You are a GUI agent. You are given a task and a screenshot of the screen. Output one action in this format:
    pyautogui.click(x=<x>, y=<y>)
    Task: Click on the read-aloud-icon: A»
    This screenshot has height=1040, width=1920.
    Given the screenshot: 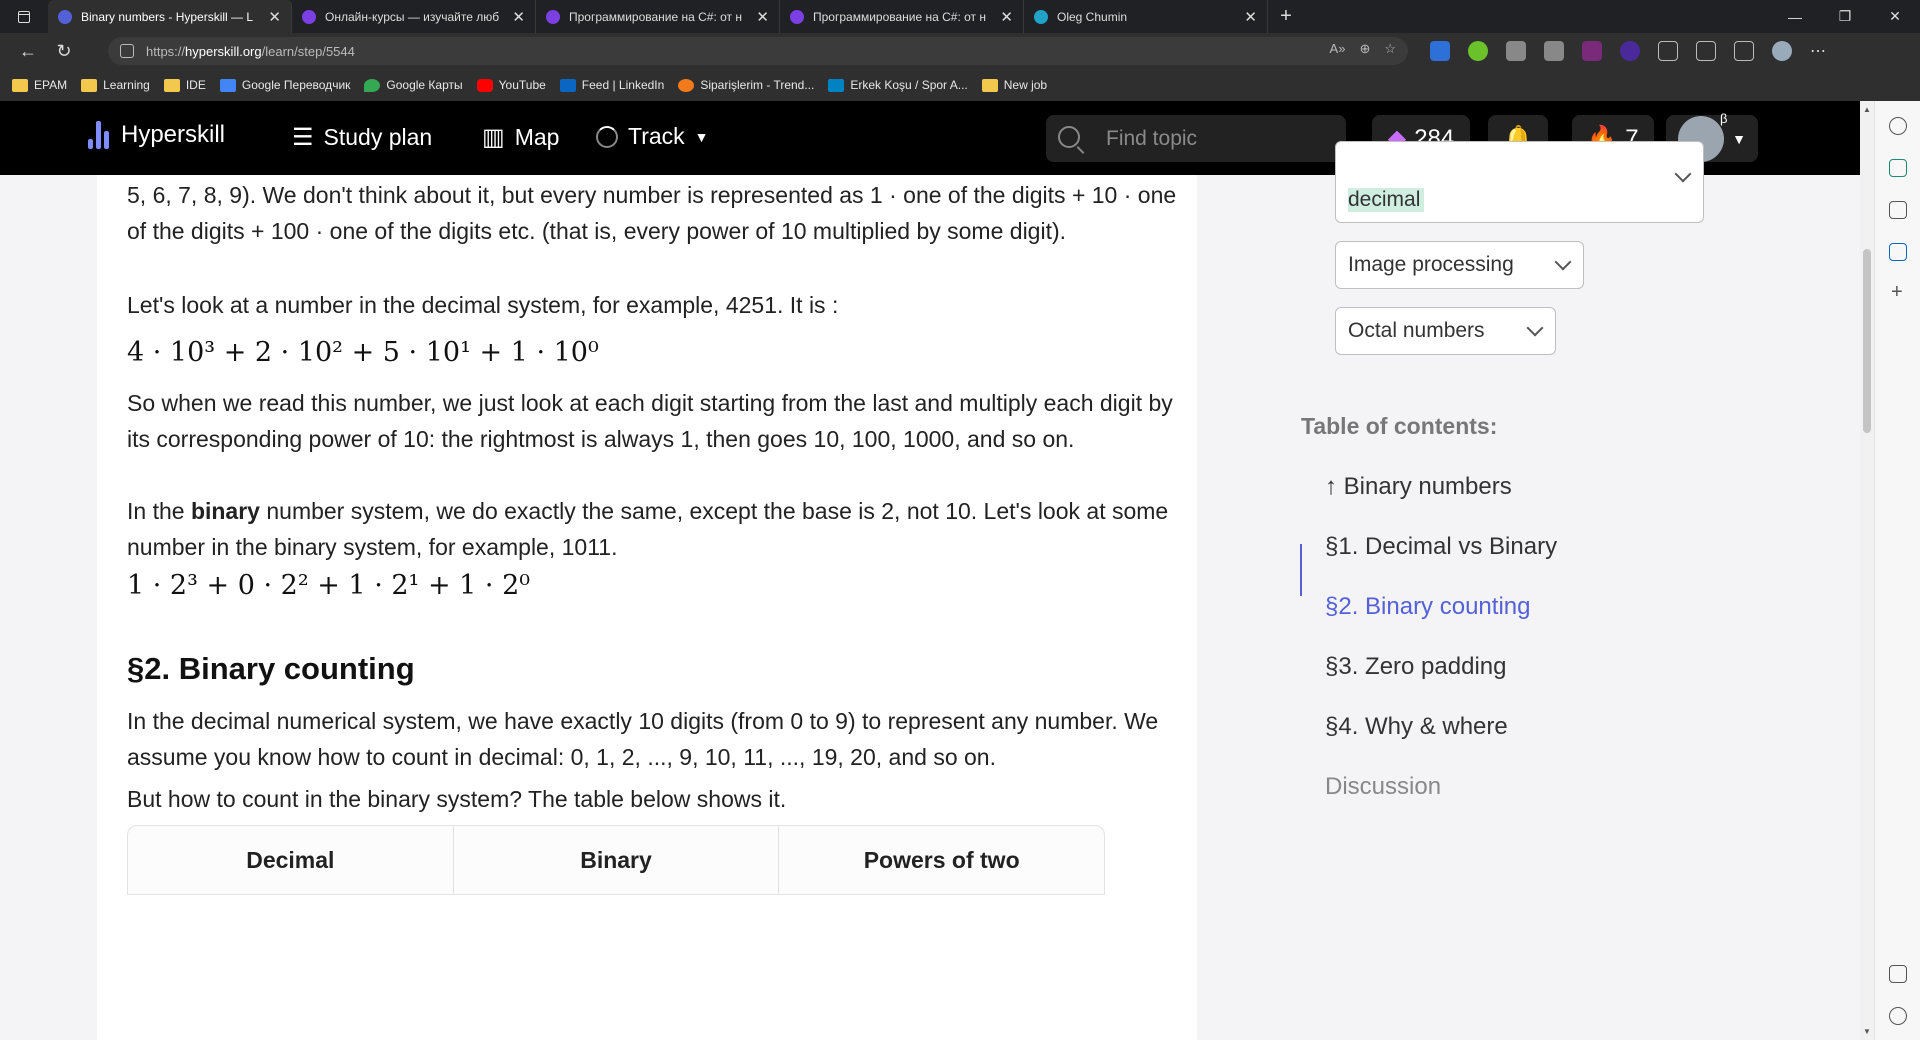 What is the action you would take?
    pyautogui.click(x=1338, y=49)
    